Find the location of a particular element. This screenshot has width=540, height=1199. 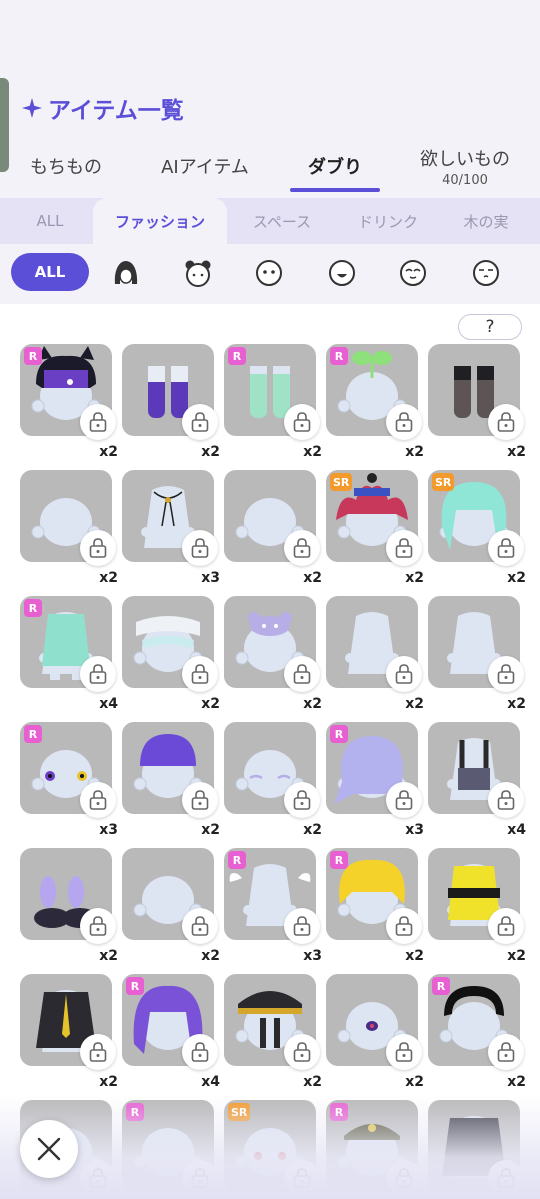

category-space: スペース is located at coordinates (282, 221).